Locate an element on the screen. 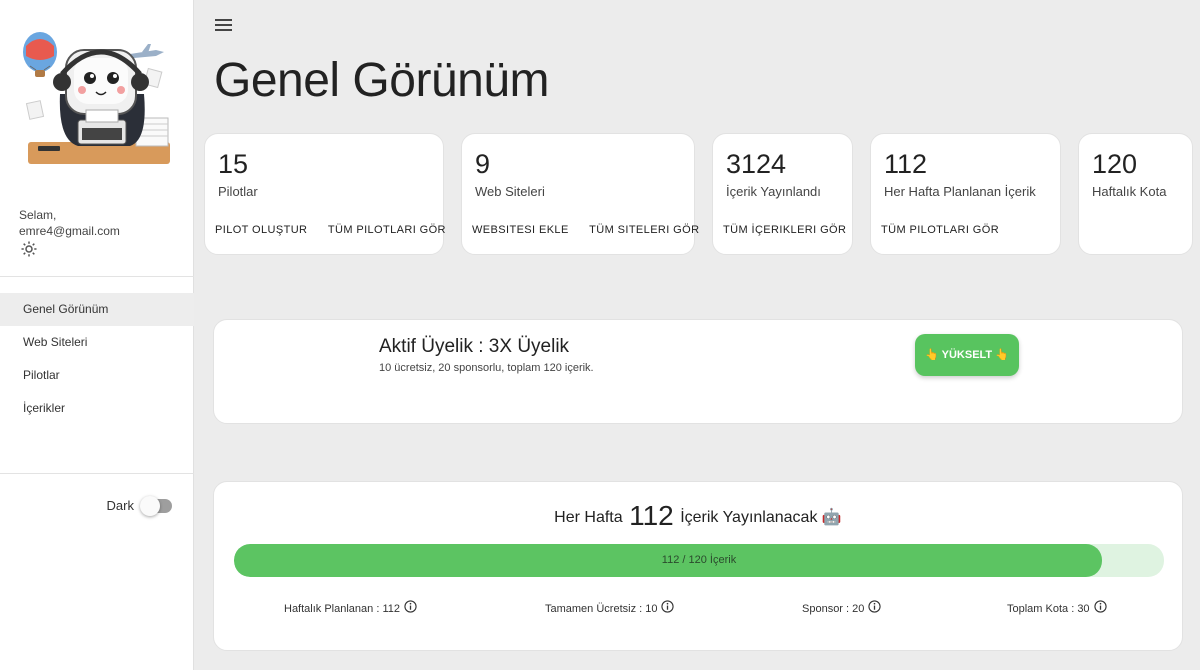 Image resolution: width=1200 pixels, height=670 pixels. progress-text: 112 / 120 İçerik is located at coordinates (699, 560).